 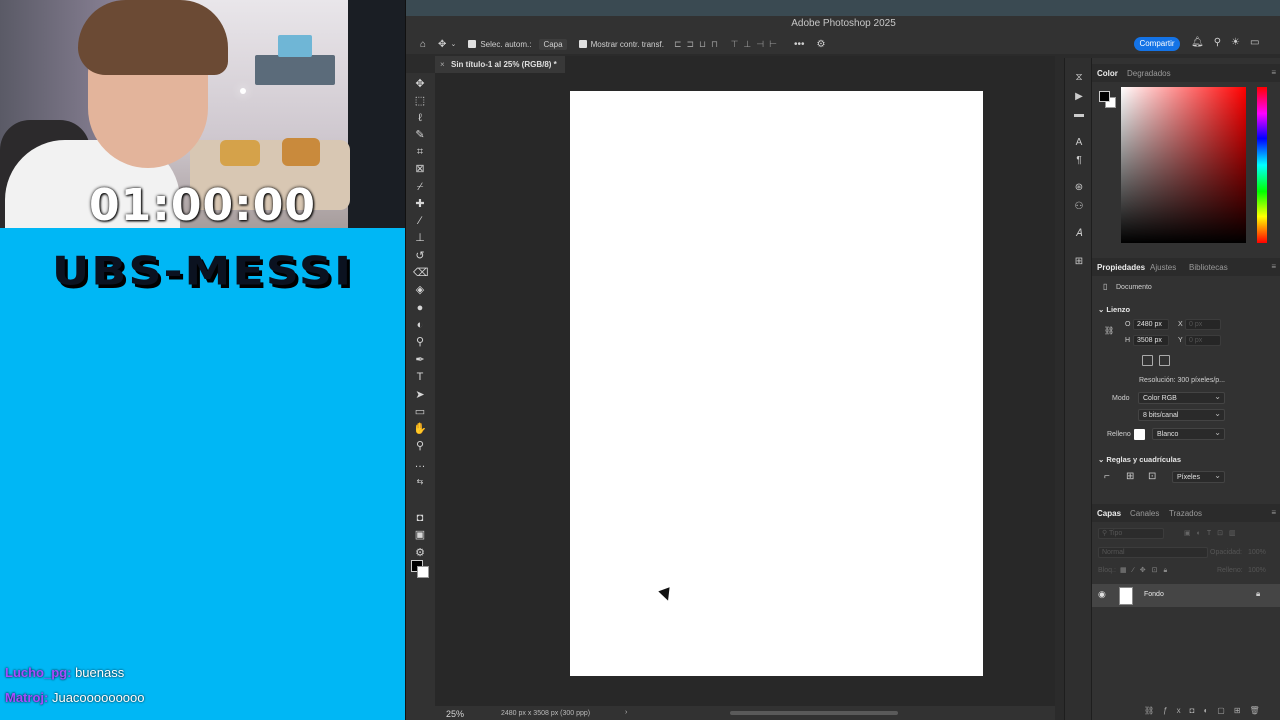 What do you see at coordinates (1107, 73) in the screenshot?
I see `tab-color: Color` at bounding box center [1107, 73].